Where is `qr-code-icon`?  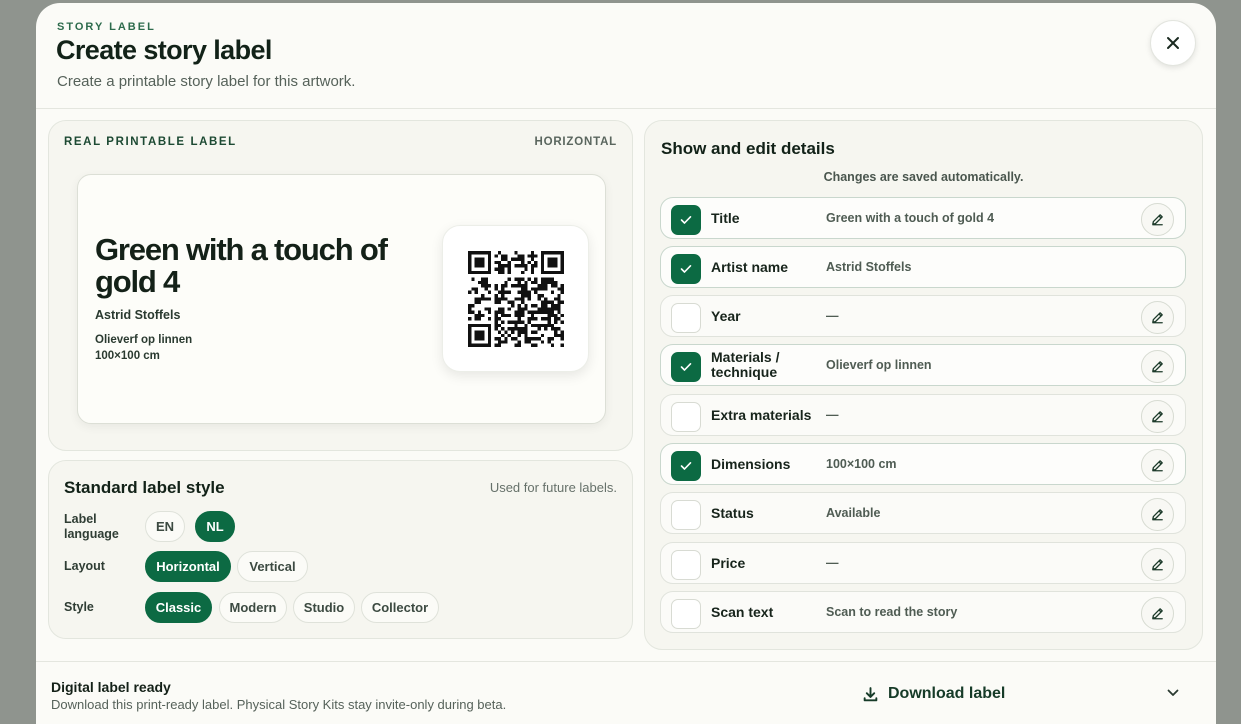 qr-code-icon is located at coordinates (515, 298).